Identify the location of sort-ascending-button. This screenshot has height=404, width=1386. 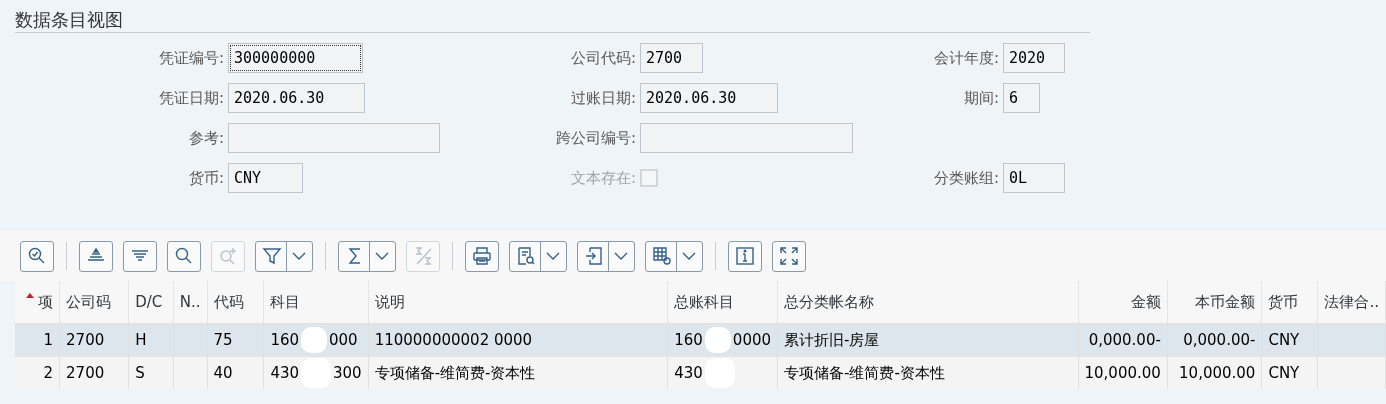
(96, 256).